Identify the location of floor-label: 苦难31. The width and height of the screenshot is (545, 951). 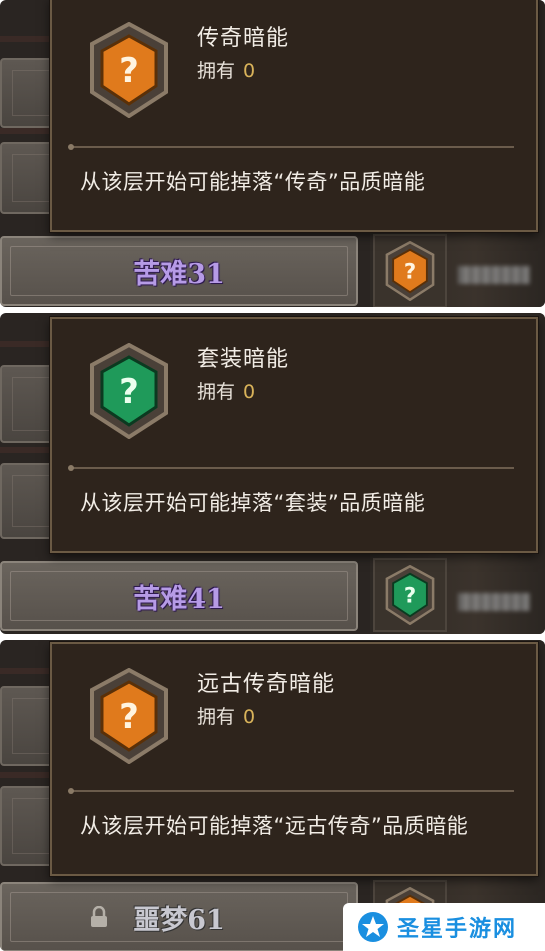
(179, 274).